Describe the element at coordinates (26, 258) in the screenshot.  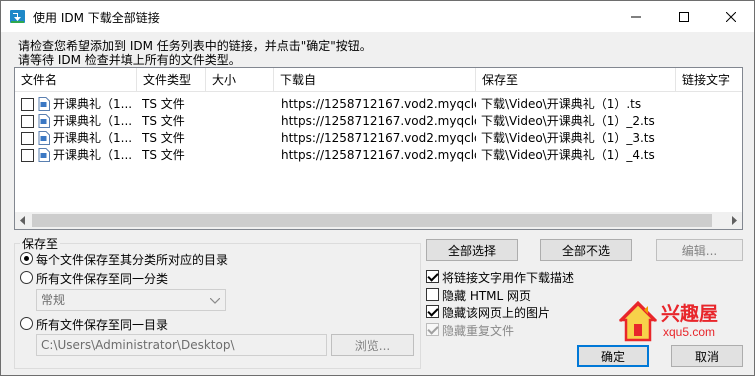
I see `save-by-category-radio` at that location.